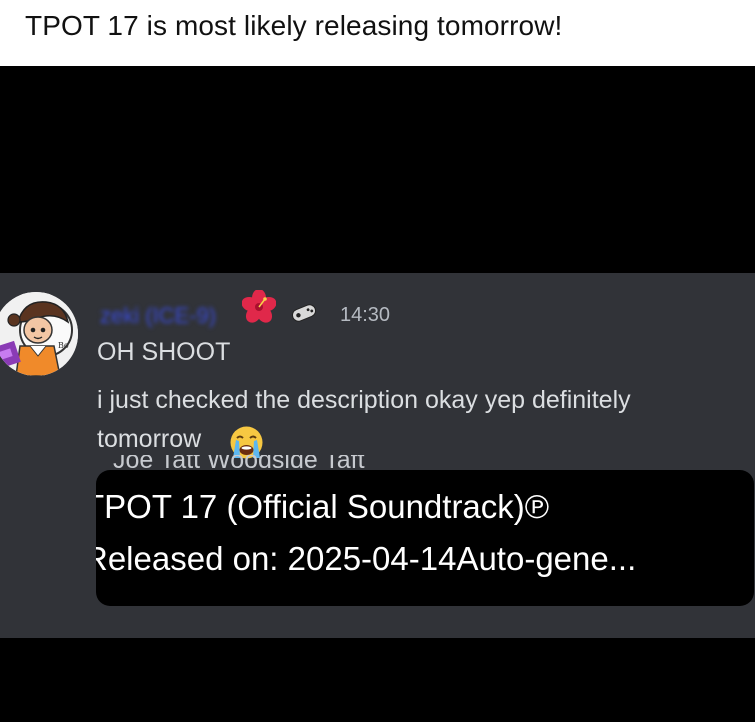  I want to click on svg-text: Bo, so click(63, 345).